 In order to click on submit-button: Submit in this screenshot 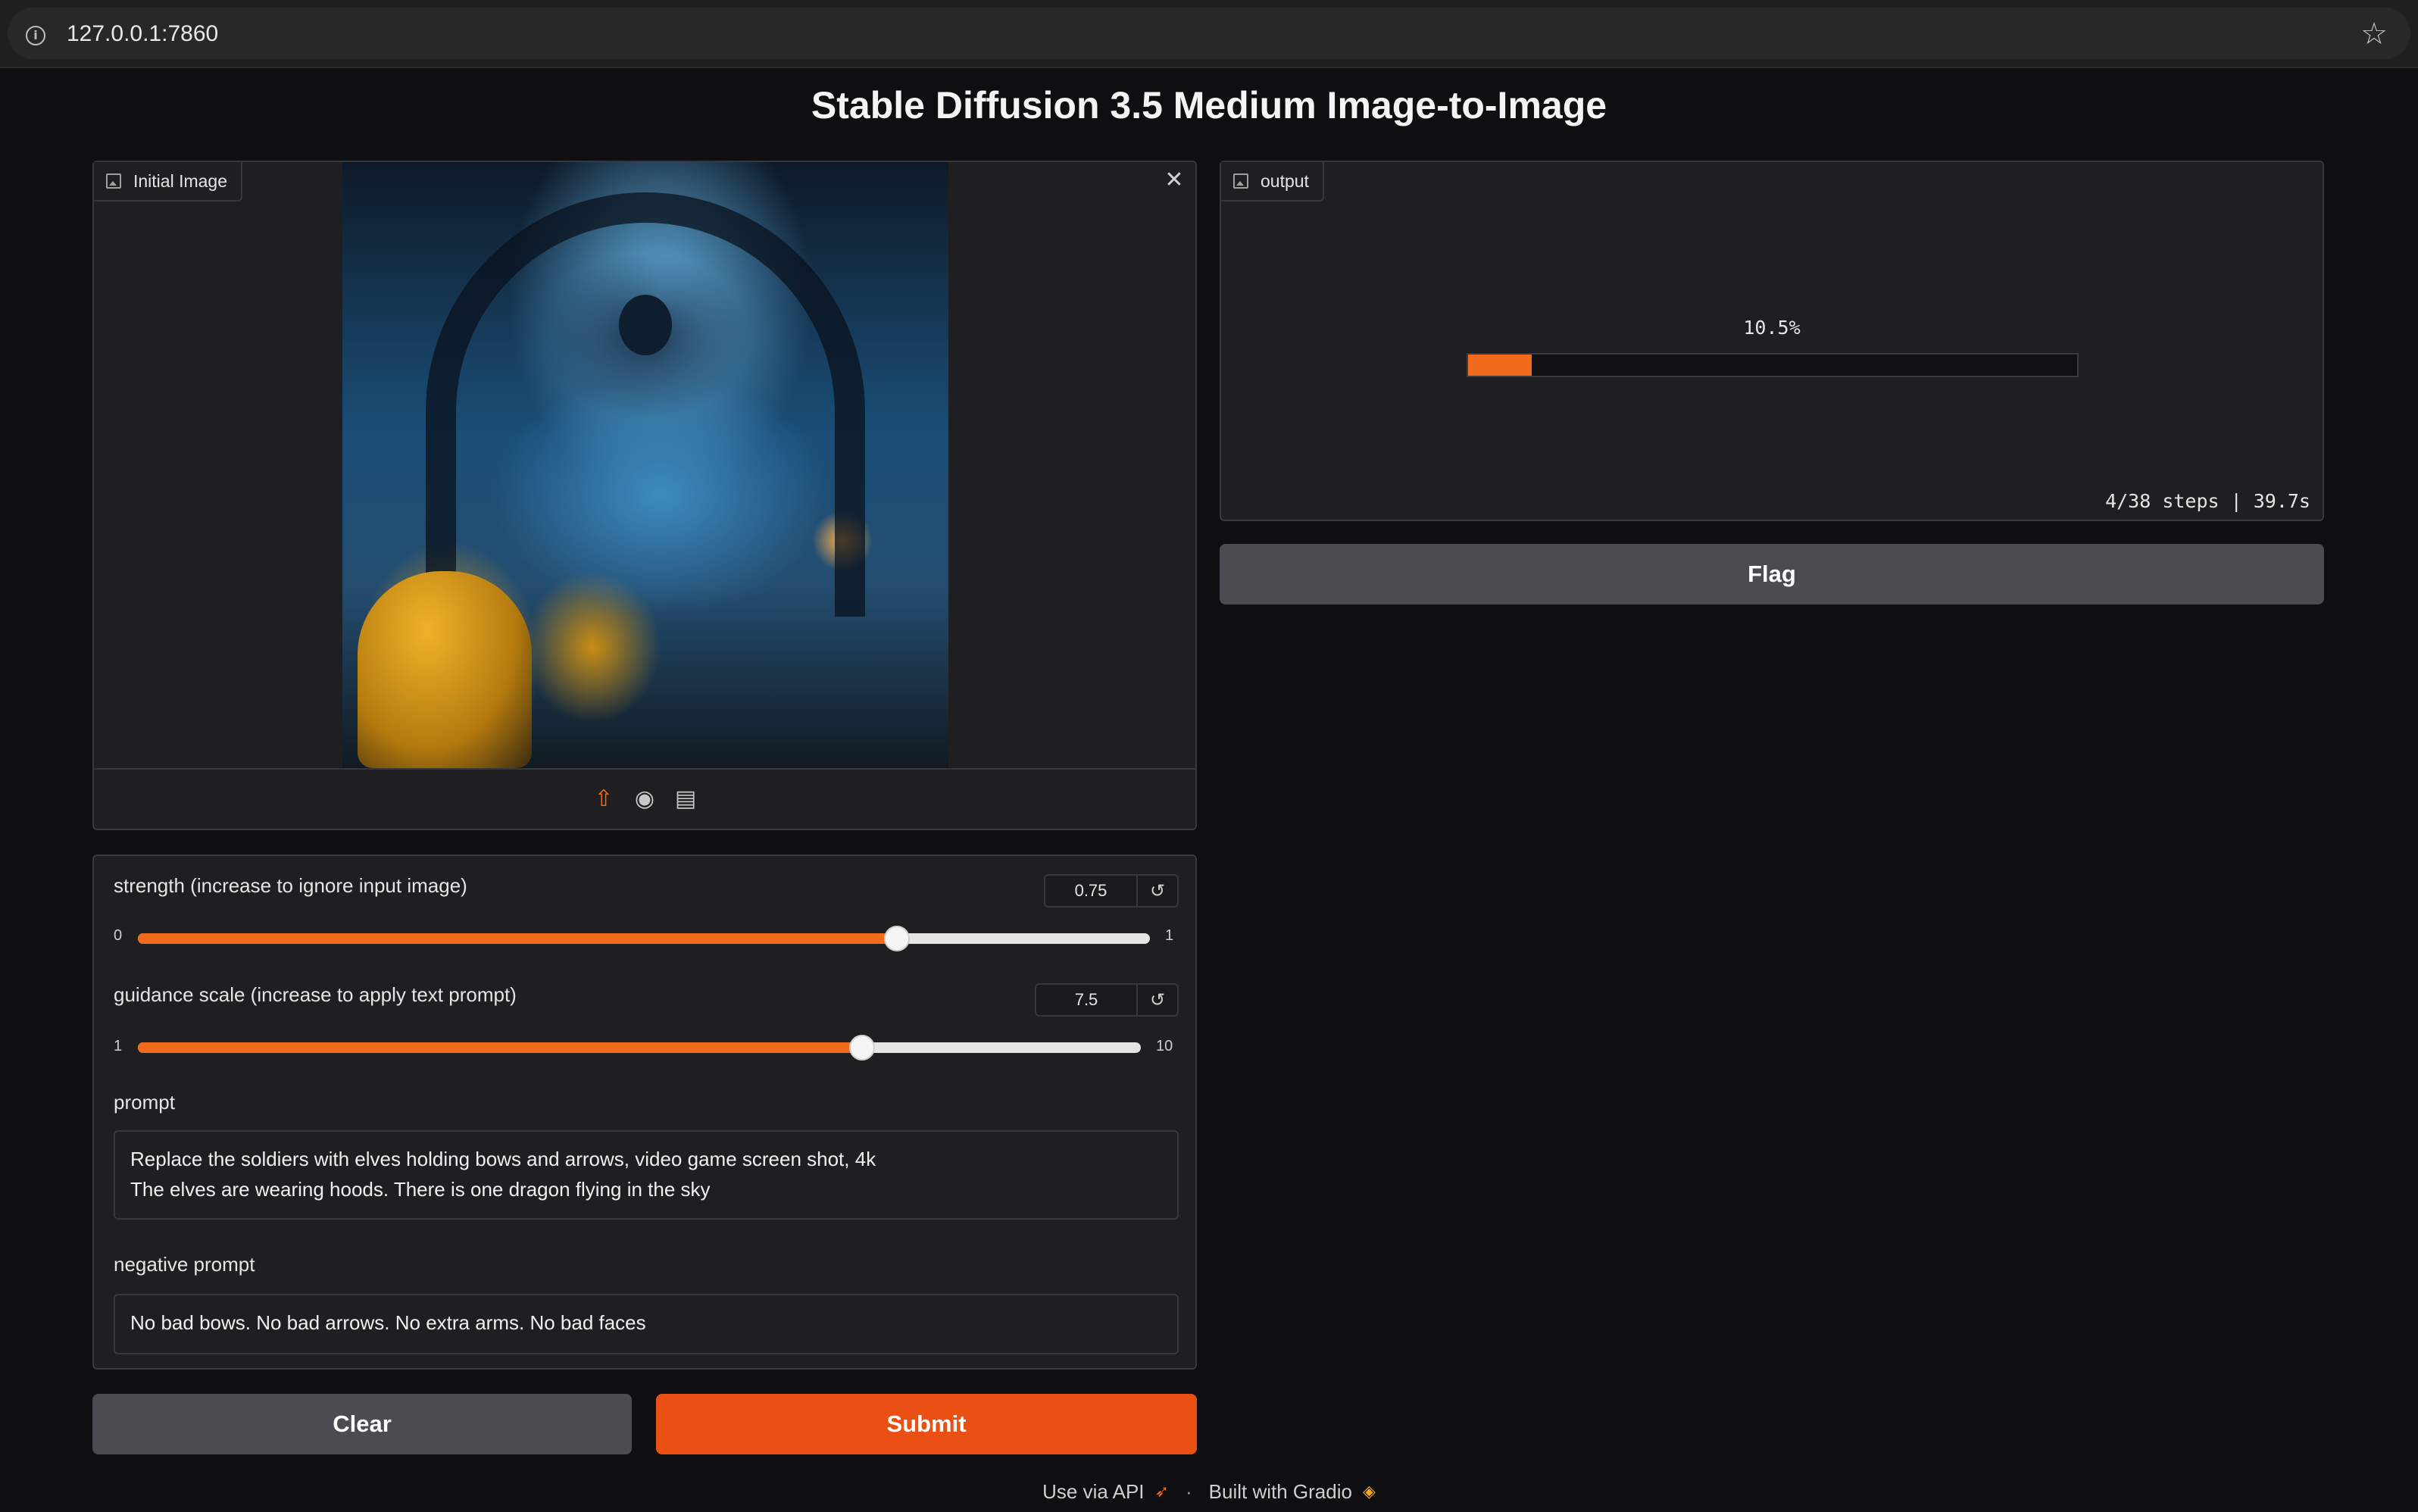, I will do `click(927, 1424)`.